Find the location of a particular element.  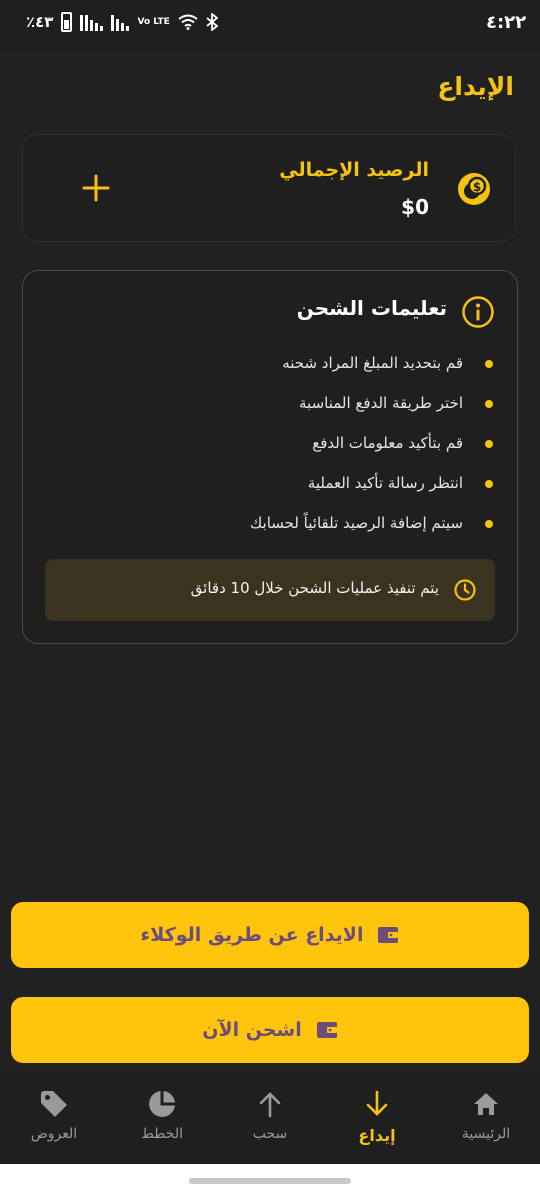

charge-button-label: اشحن الآن is located at coordinates (252, 1030).